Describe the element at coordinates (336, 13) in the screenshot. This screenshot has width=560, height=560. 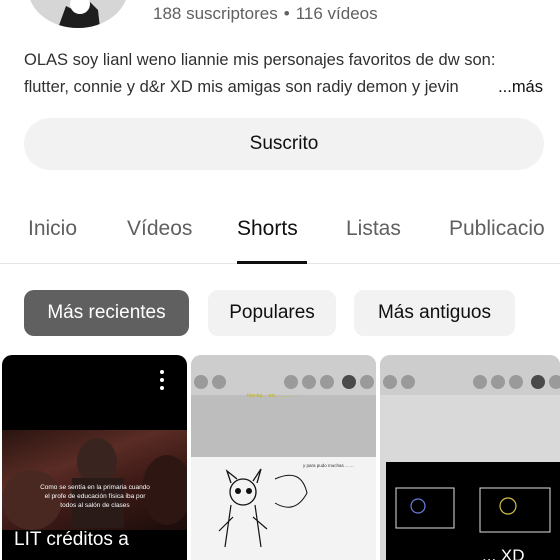
I see `video-count: 116 vídeos` at that location.